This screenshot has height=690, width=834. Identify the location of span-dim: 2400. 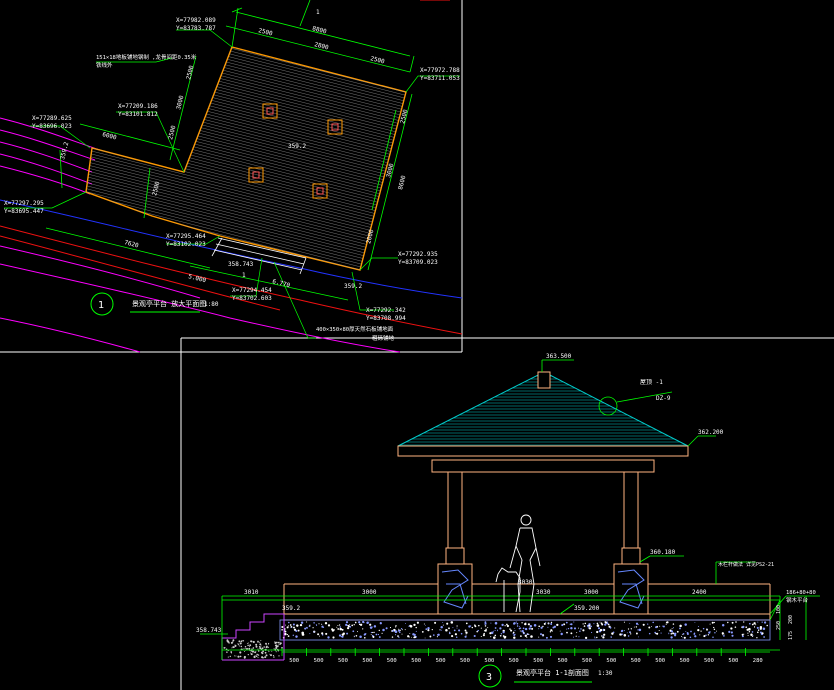
(699, 592).